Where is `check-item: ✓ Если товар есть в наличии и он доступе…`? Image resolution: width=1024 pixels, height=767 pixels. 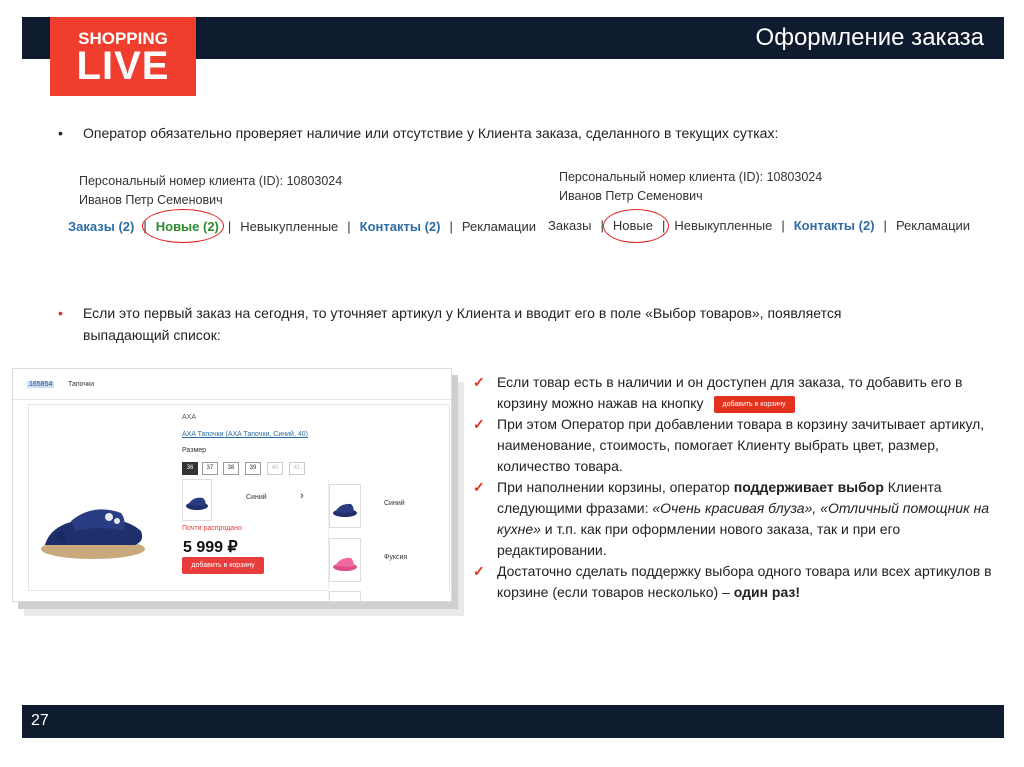 check-item: ✓ Если товар есть в наличии и он доступе… is located at coordinates (733, 393).